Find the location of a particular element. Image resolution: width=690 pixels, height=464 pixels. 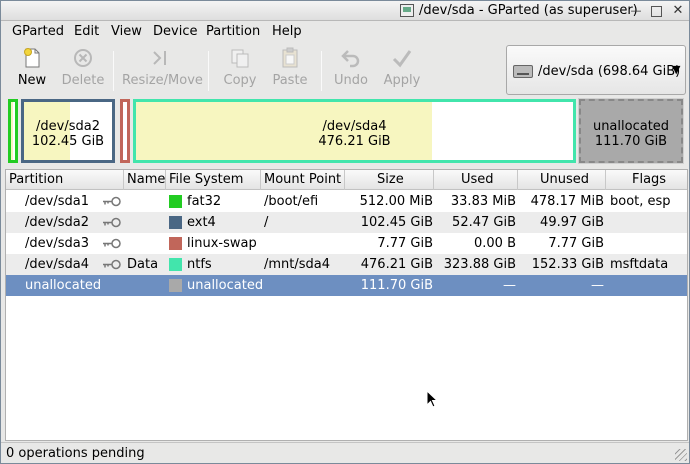

resize-grip-icon is located at coordinates (681, 455).